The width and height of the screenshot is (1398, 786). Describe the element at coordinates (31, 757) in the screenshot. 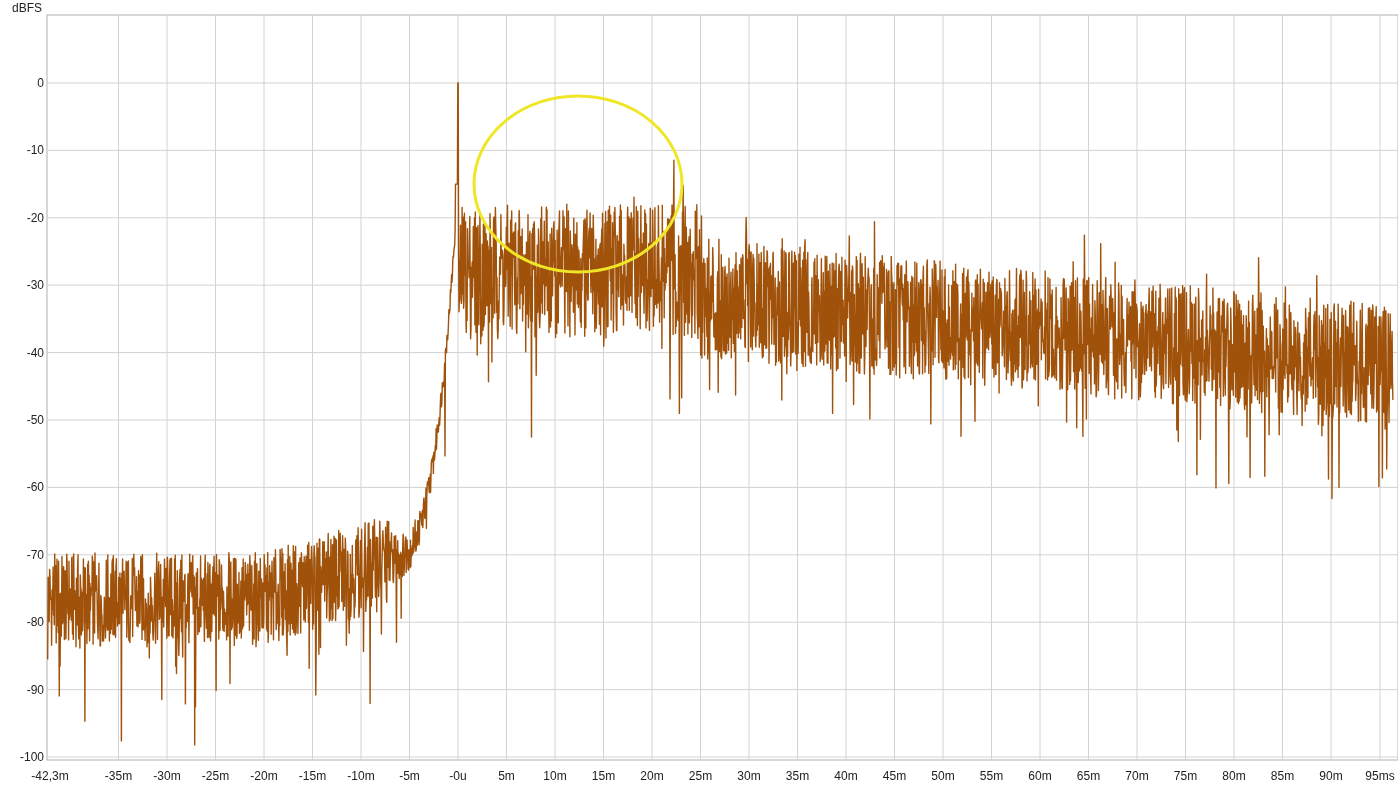

I see `y-tick-label: -100` at that location.